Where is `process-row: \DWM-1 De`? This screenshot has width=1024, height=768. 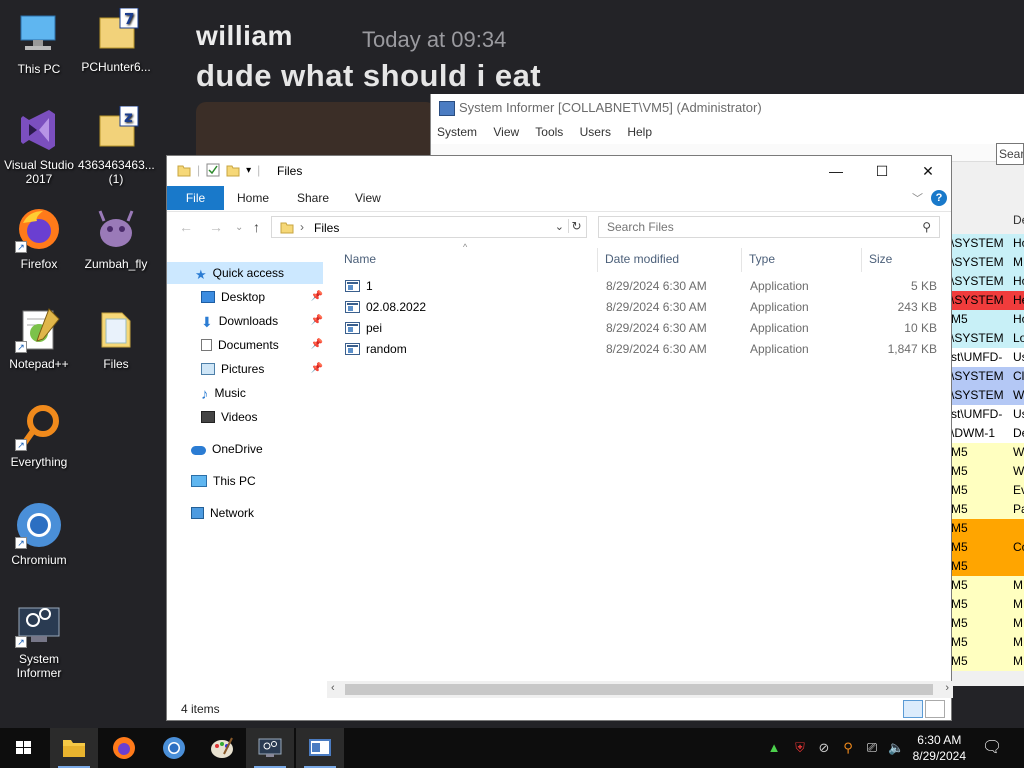 process-row: \DWM-1 De is located at coordinates (987, 433).